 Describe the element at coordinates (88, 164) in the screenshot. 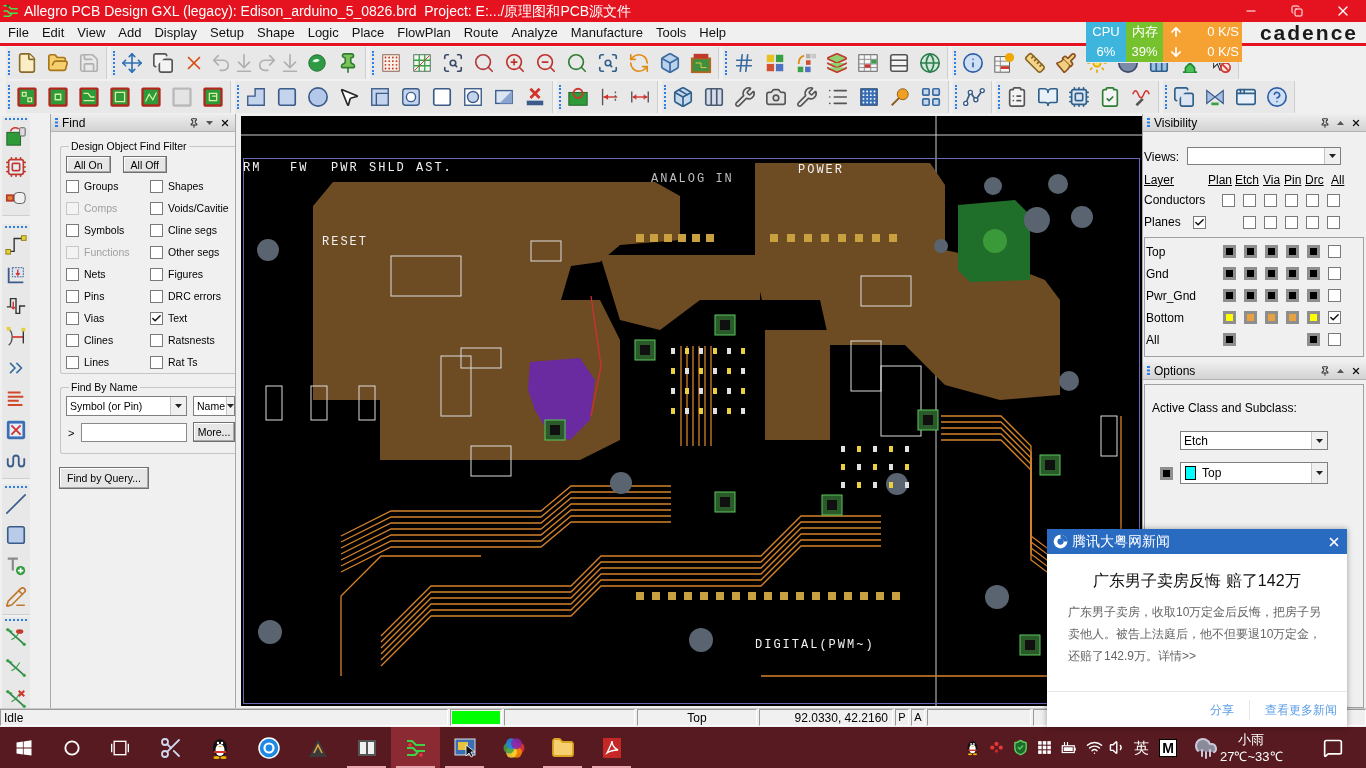

I see `select-all-button: All On` at that location.